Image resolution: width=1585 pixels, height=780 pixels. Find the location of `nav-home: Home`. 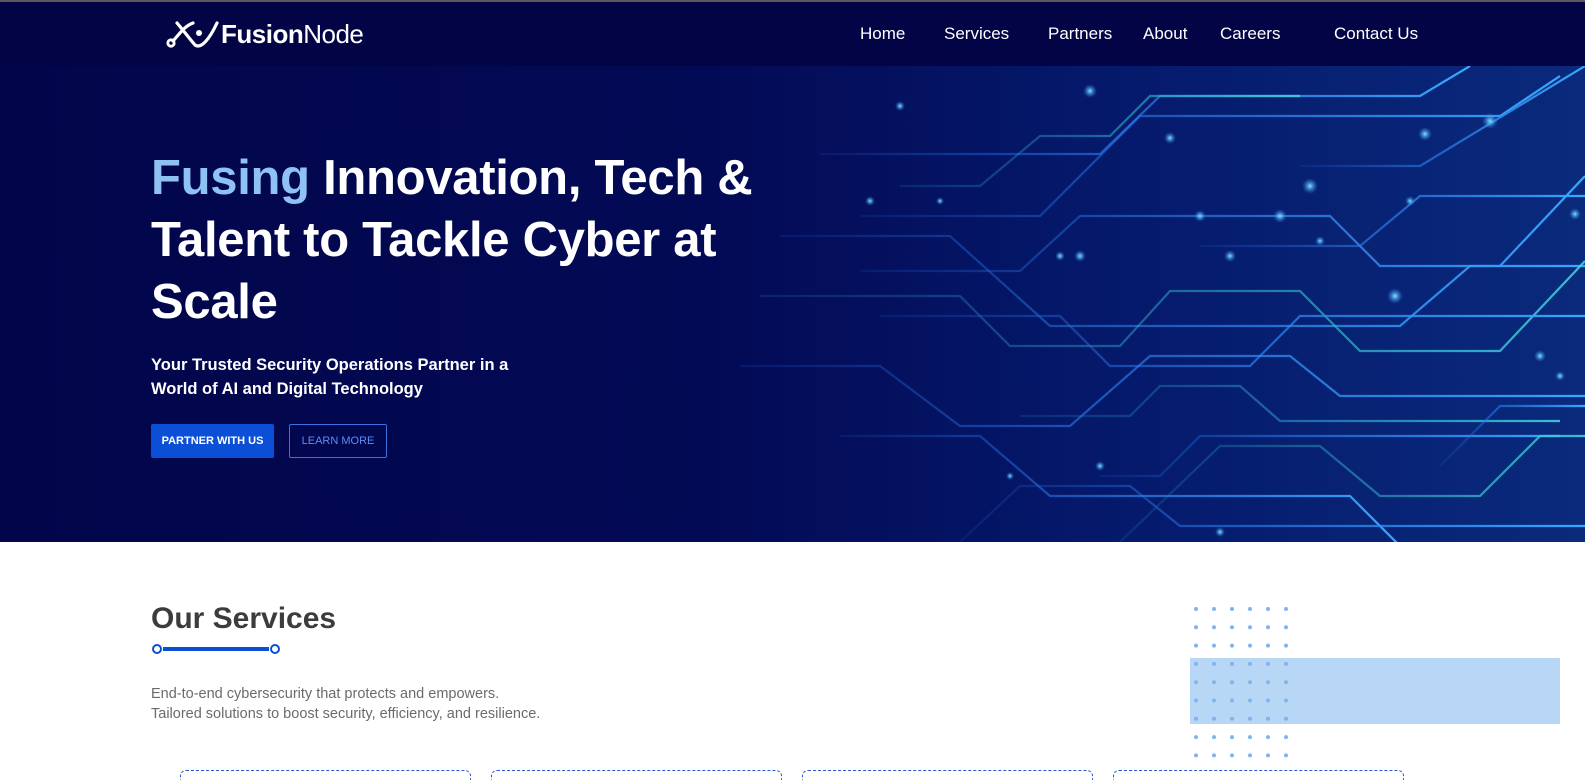

nav-home: Home is located at coordinates (882, 34).